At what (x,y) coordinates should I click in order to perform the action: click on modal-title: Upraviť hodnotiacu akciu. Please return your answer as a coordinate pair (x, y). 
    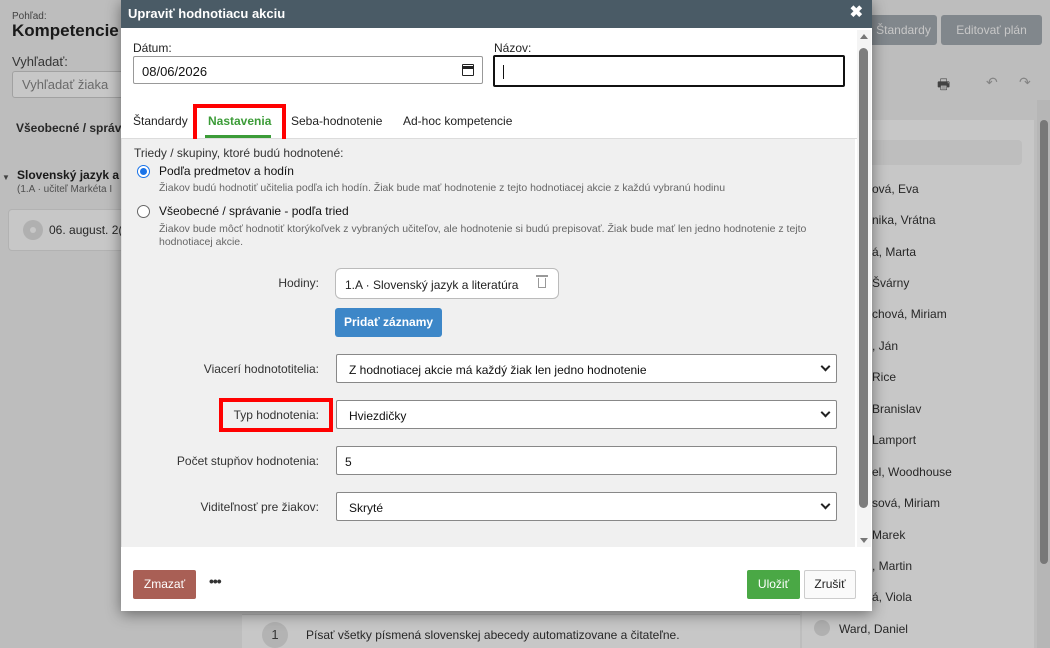
    Looking at the image, I should click on (207, 13).